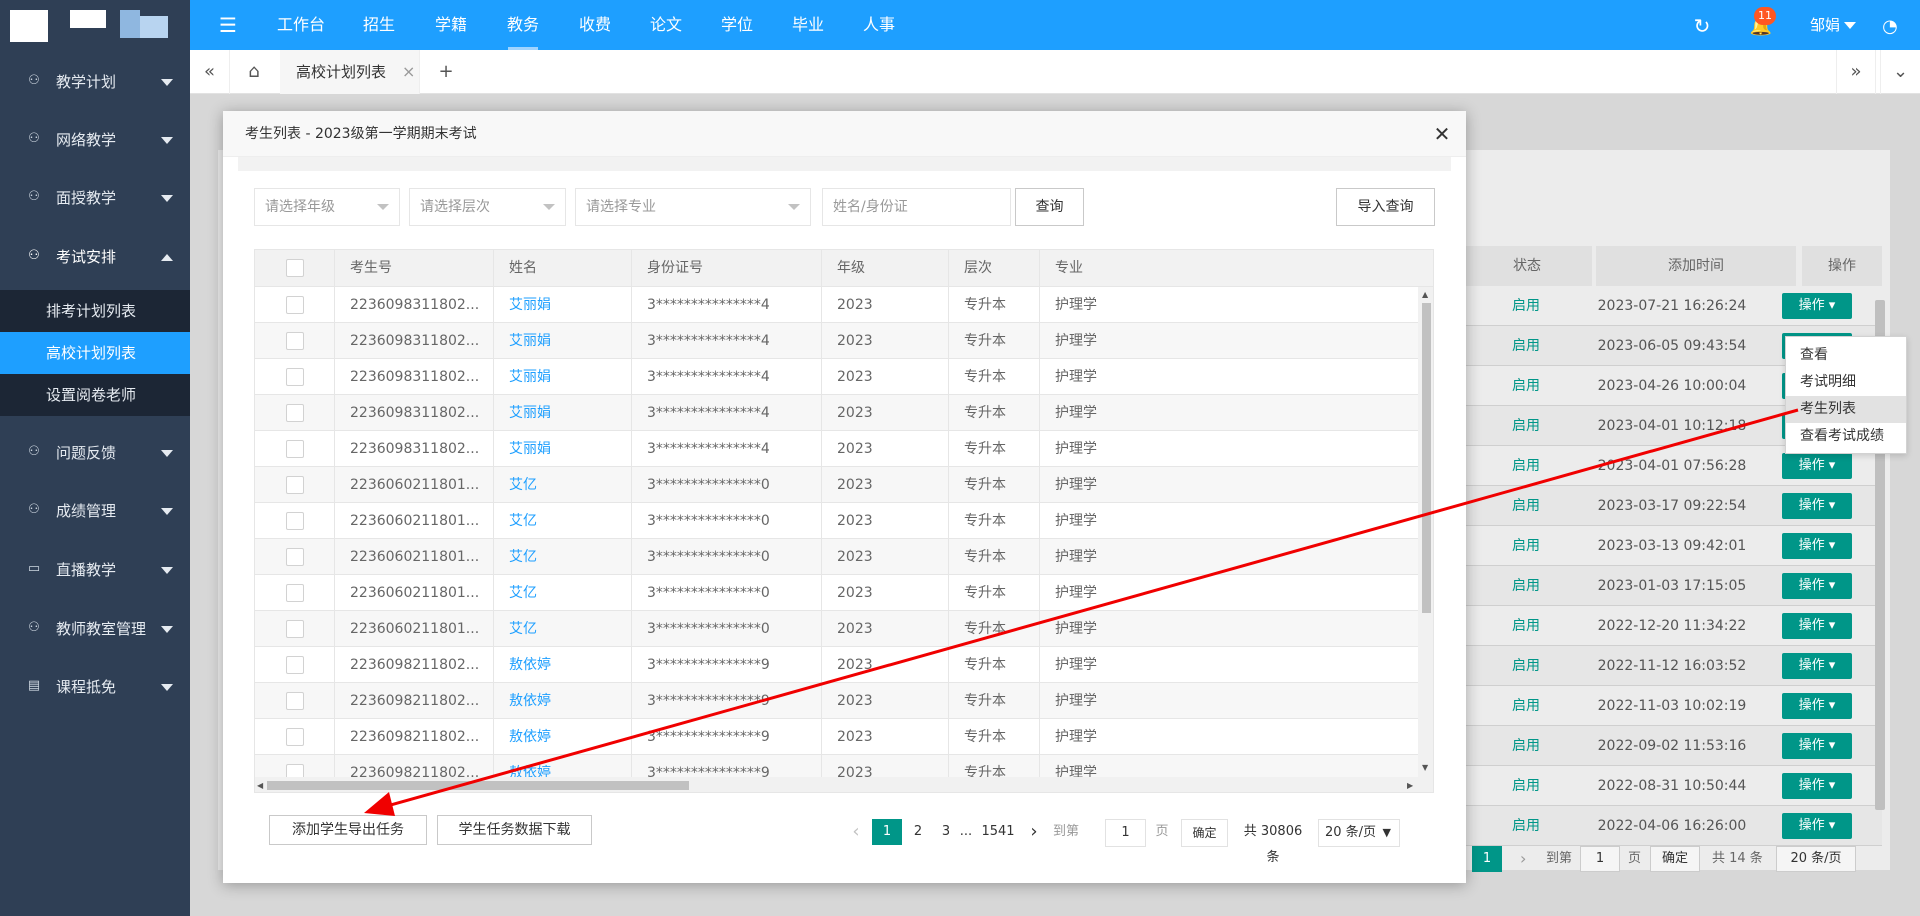 The width and height of the screenshot is (1920, 916). What do you see at coordinates (95, 511) in the screenshot?
I see `sidebar-item-grades: ⚇ 成绩管理` at bounding box center [95, 511].